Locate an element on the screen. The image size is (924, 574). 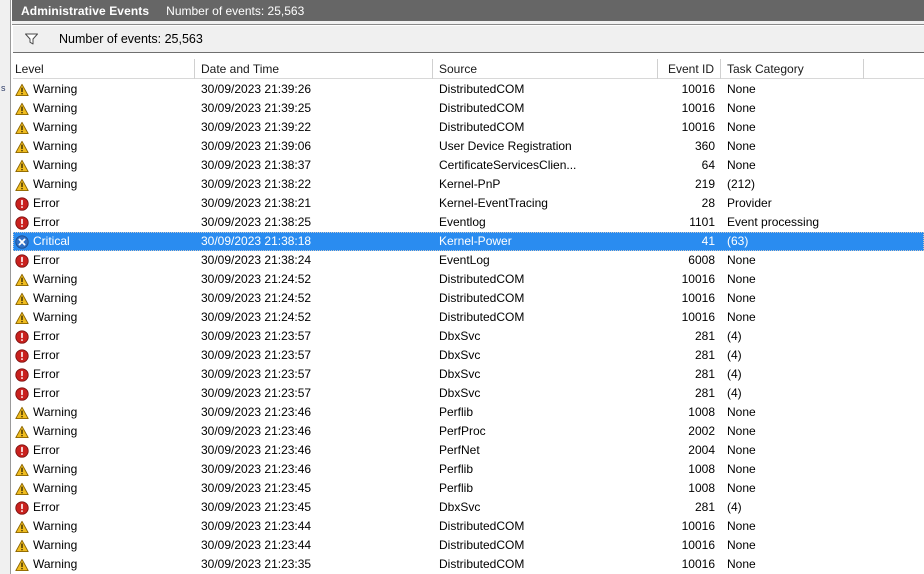
cell-event-id: 219 is located at coordinates (704, 184).